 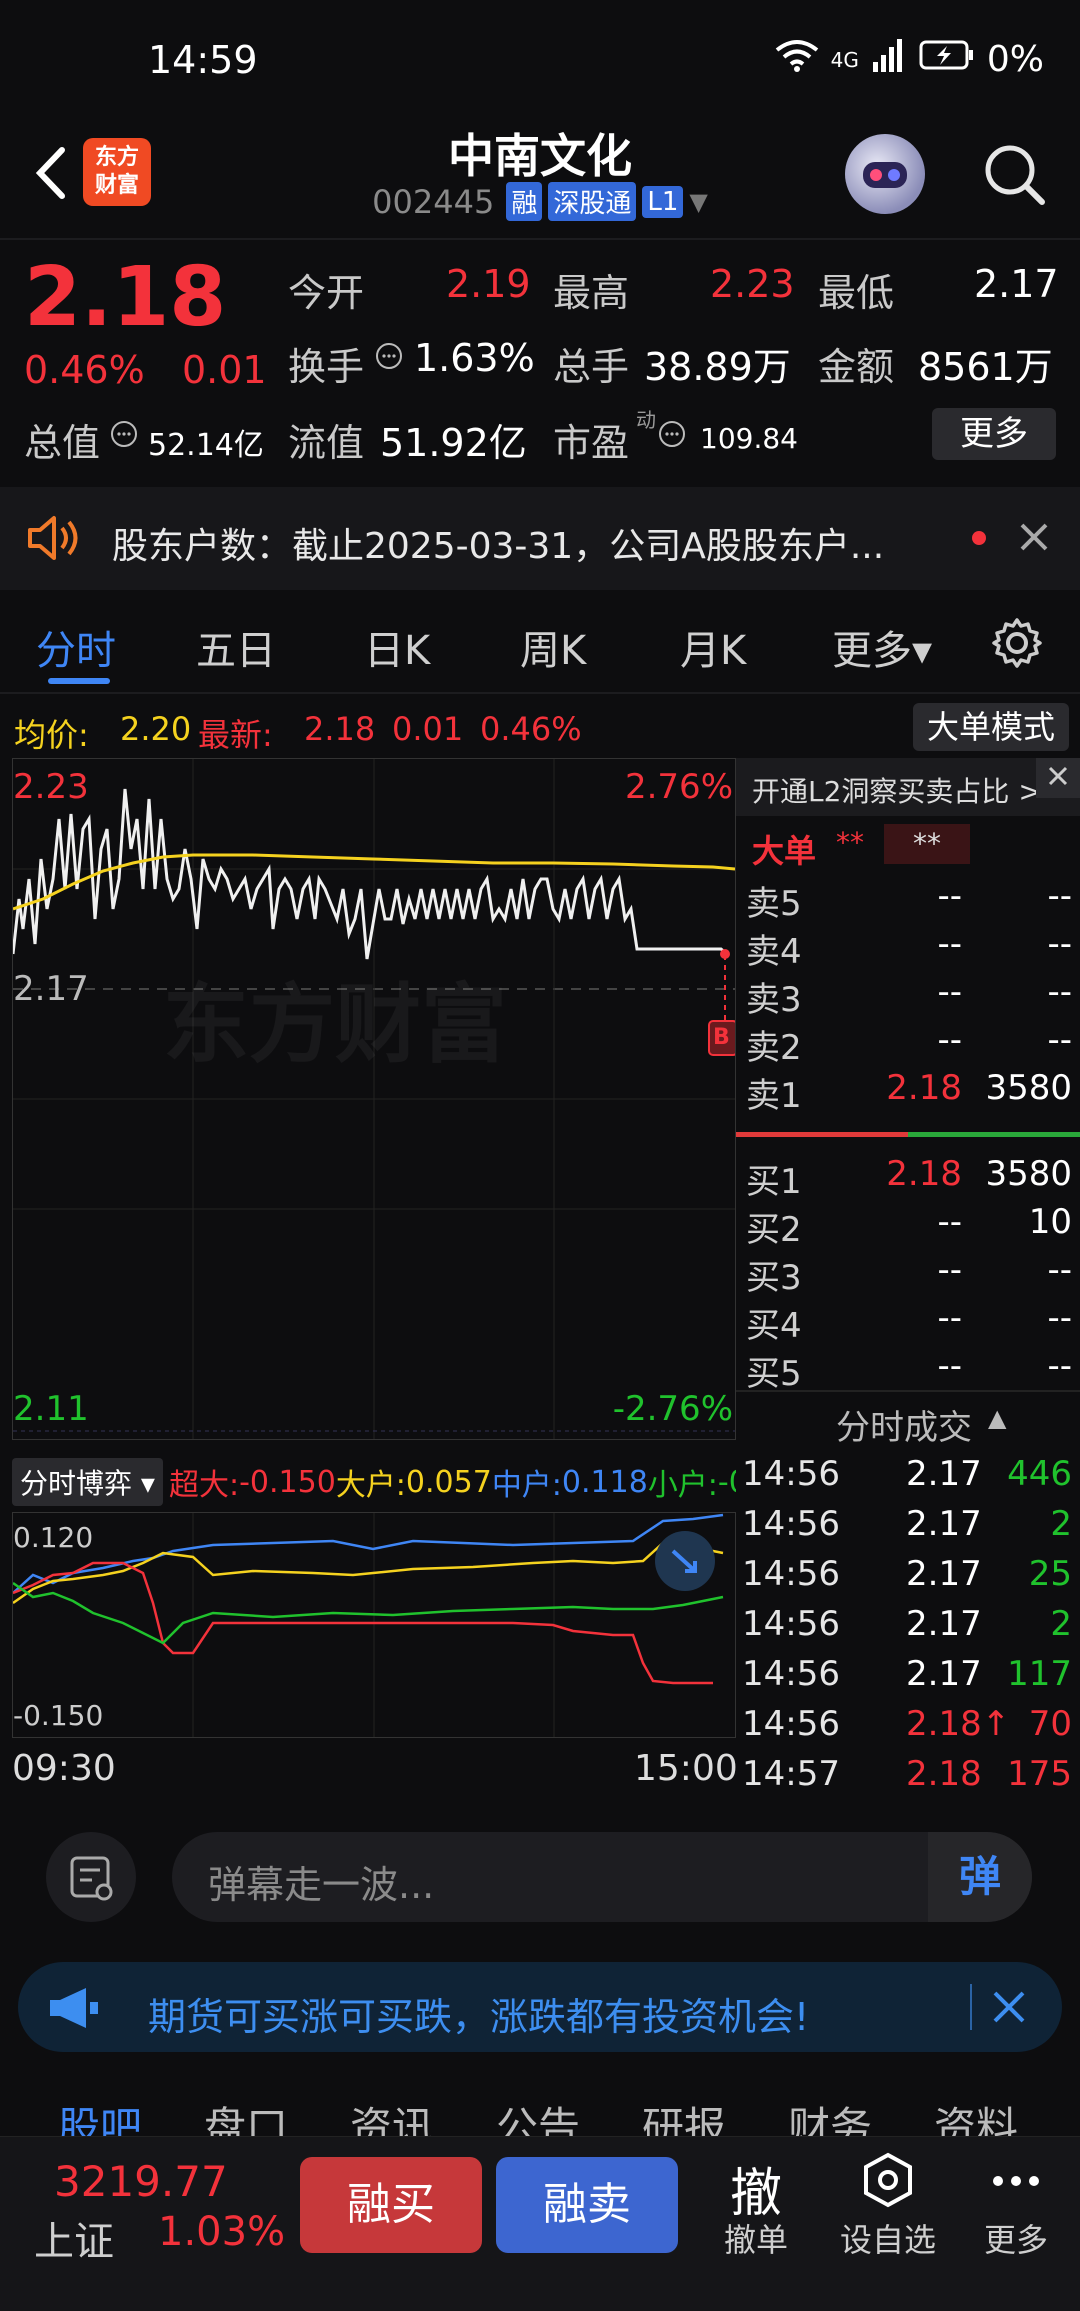 I want to click on high-label: 最高, so click(x=591, y=293).